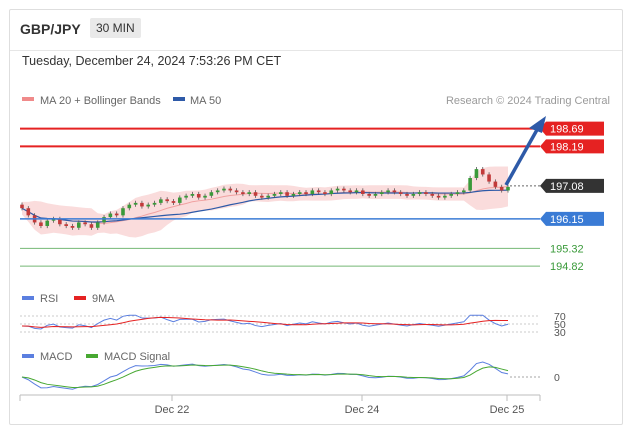 This screenshot has height=432, width=632. I want to click on level-198.19: 198.19, so click(312, 146).